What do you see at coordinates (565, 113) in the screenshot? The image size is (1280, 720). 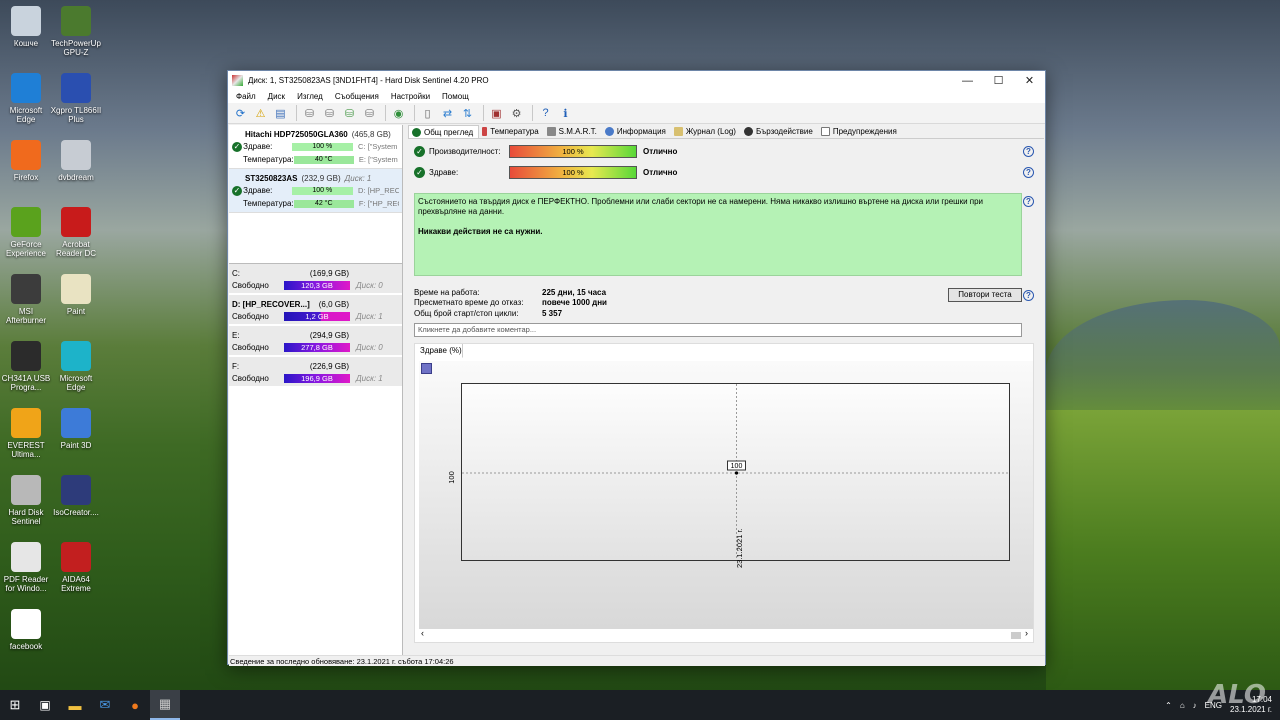 I see `info-icon: ℹ` at bounding box center [565, 113].